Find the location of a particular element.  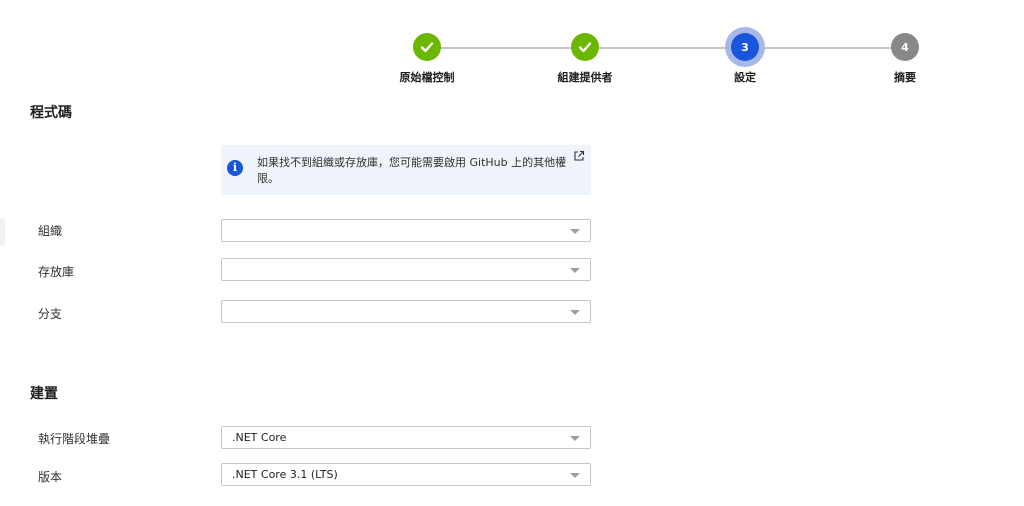

runtime-stack-value: .NET Core is located at coordinates (259, 437).